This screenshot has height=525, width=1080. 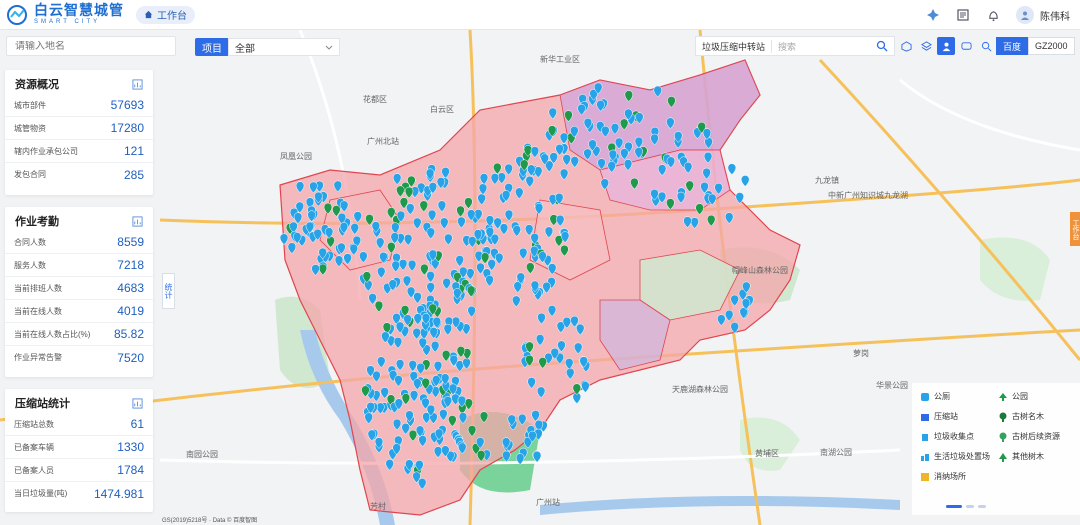 I want to click on map-label-fenghuang: 凤凰公园, so click(x=296, y=156).